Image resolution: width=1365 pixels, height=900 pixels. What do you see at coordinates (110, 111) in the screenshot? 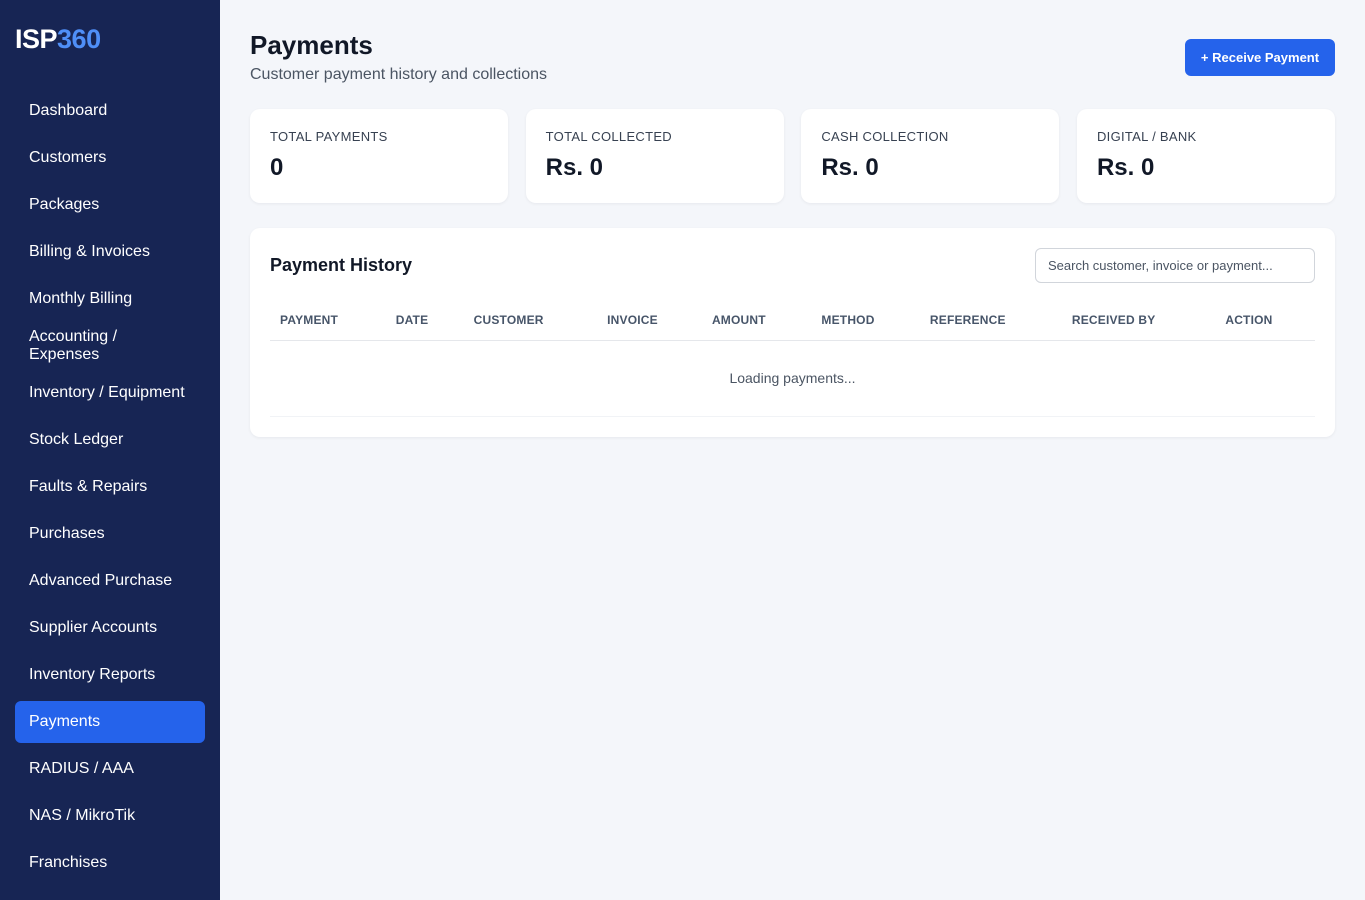
I see `sidebar-item-dashboard: Dashboard` at bounding box center [110, 111].